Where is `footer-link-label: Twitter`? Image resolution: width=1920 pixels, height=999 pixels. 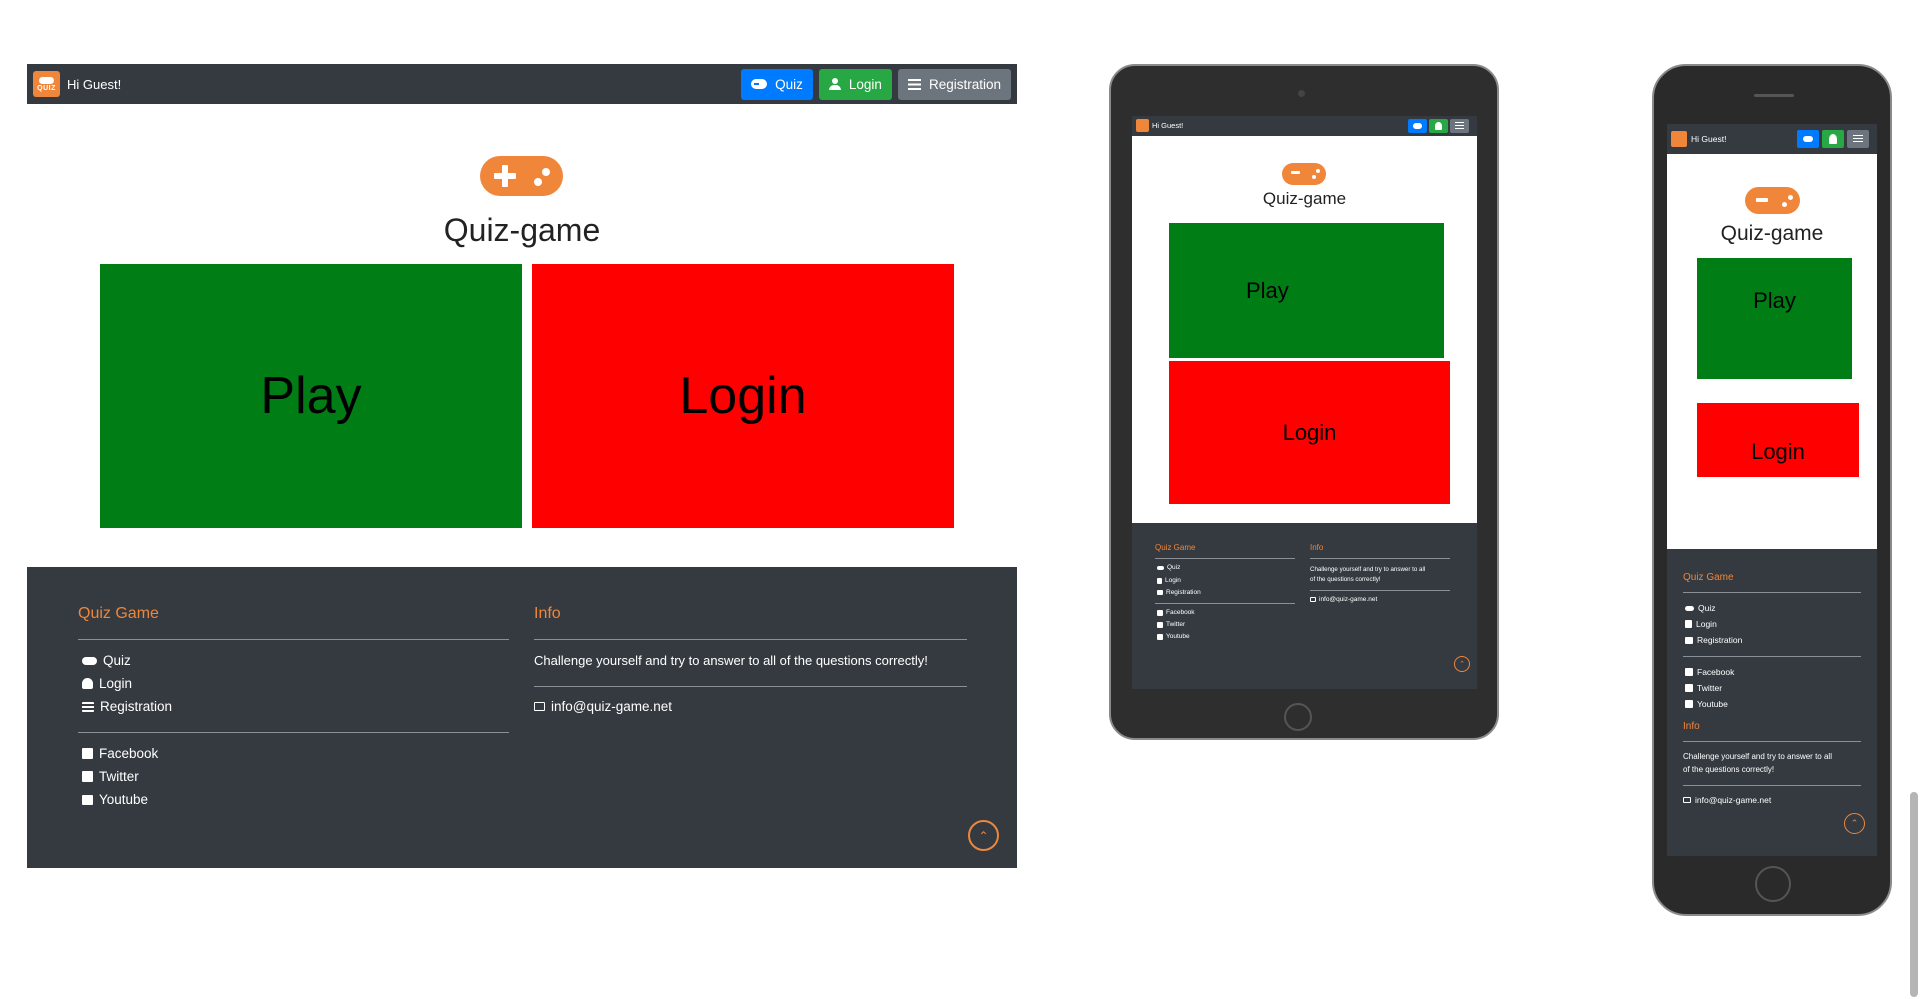 footer-link-label: Twitter is located at coordinates (119, 776).